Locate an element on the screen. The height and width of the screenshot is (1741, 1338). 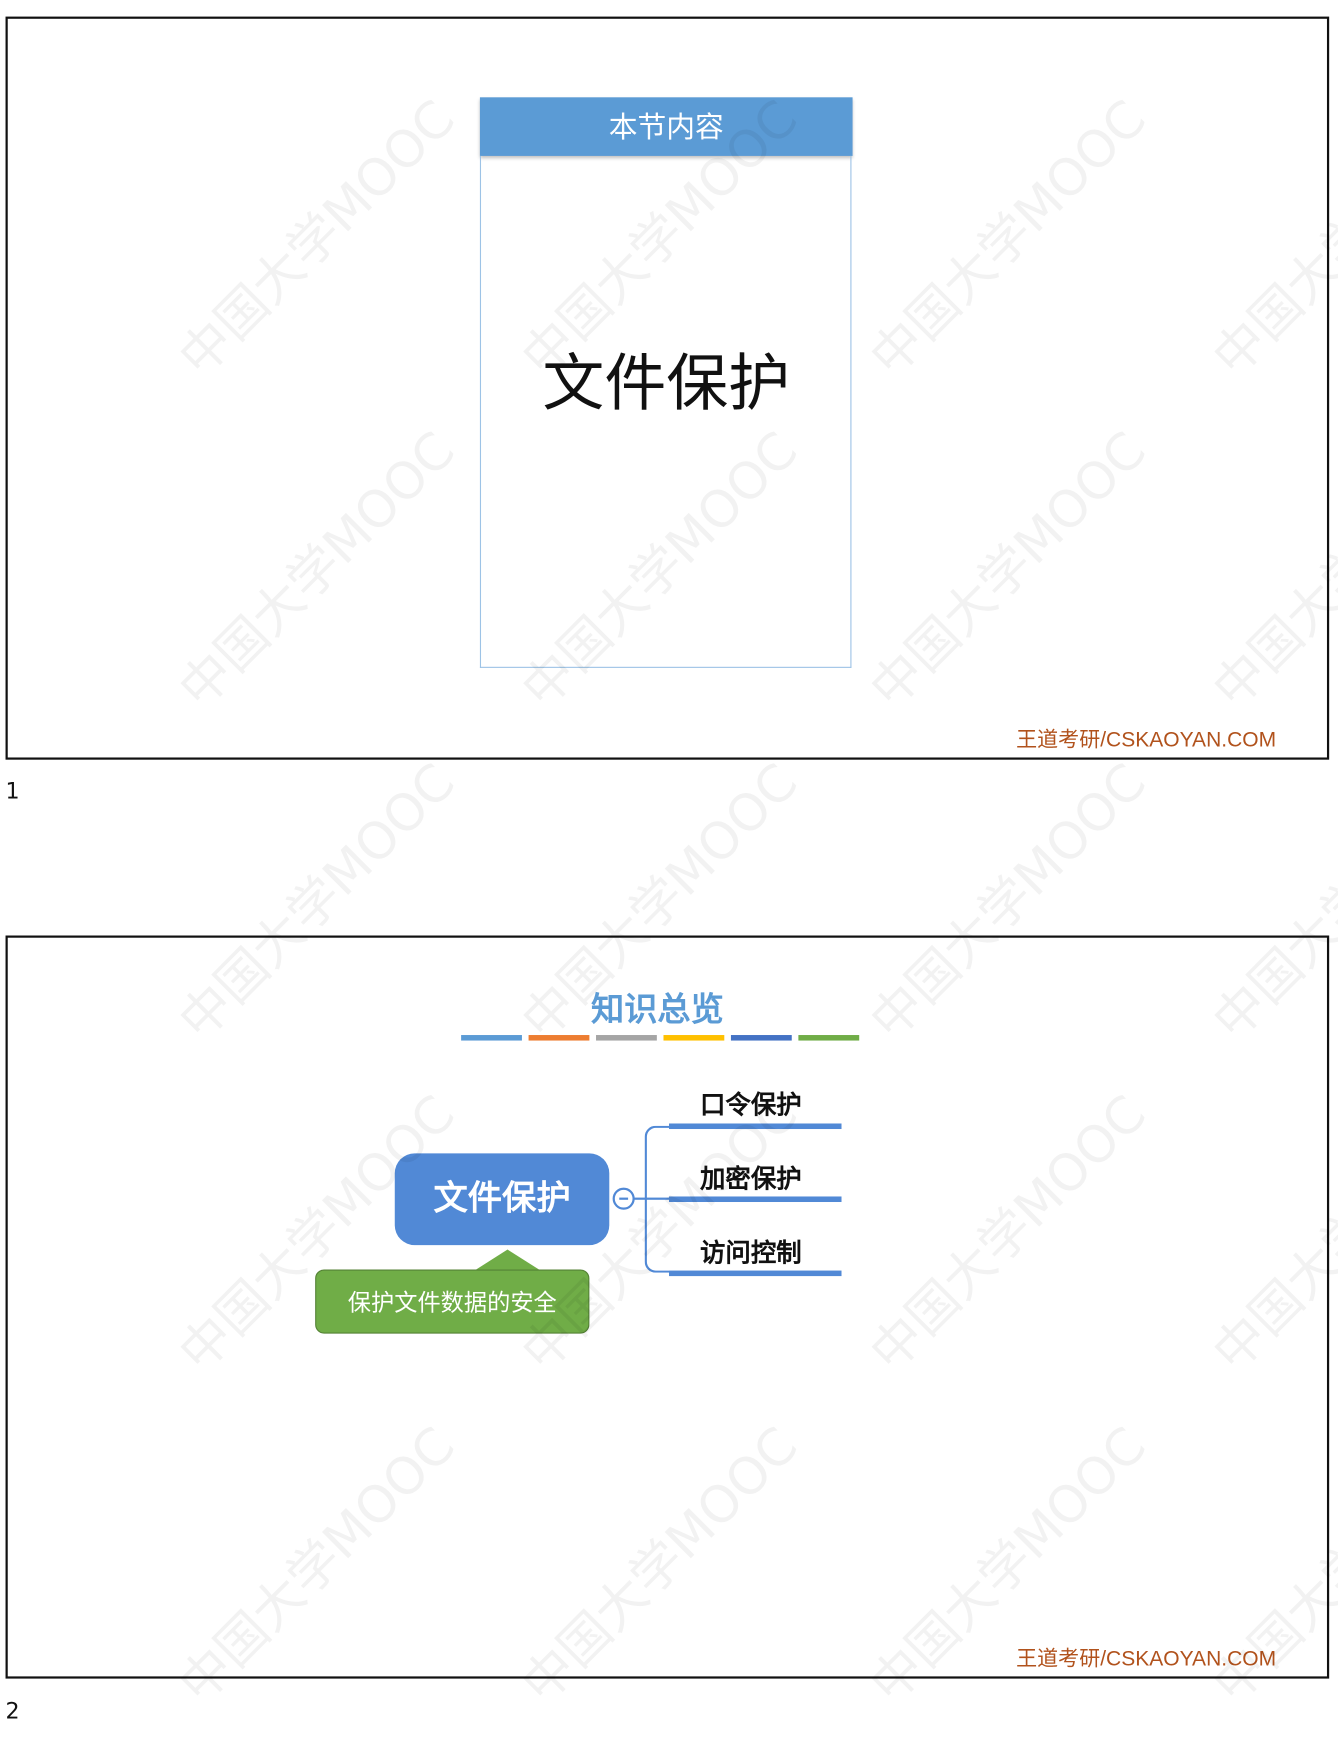
page-number: 1 is located at coordinates (12, 790).